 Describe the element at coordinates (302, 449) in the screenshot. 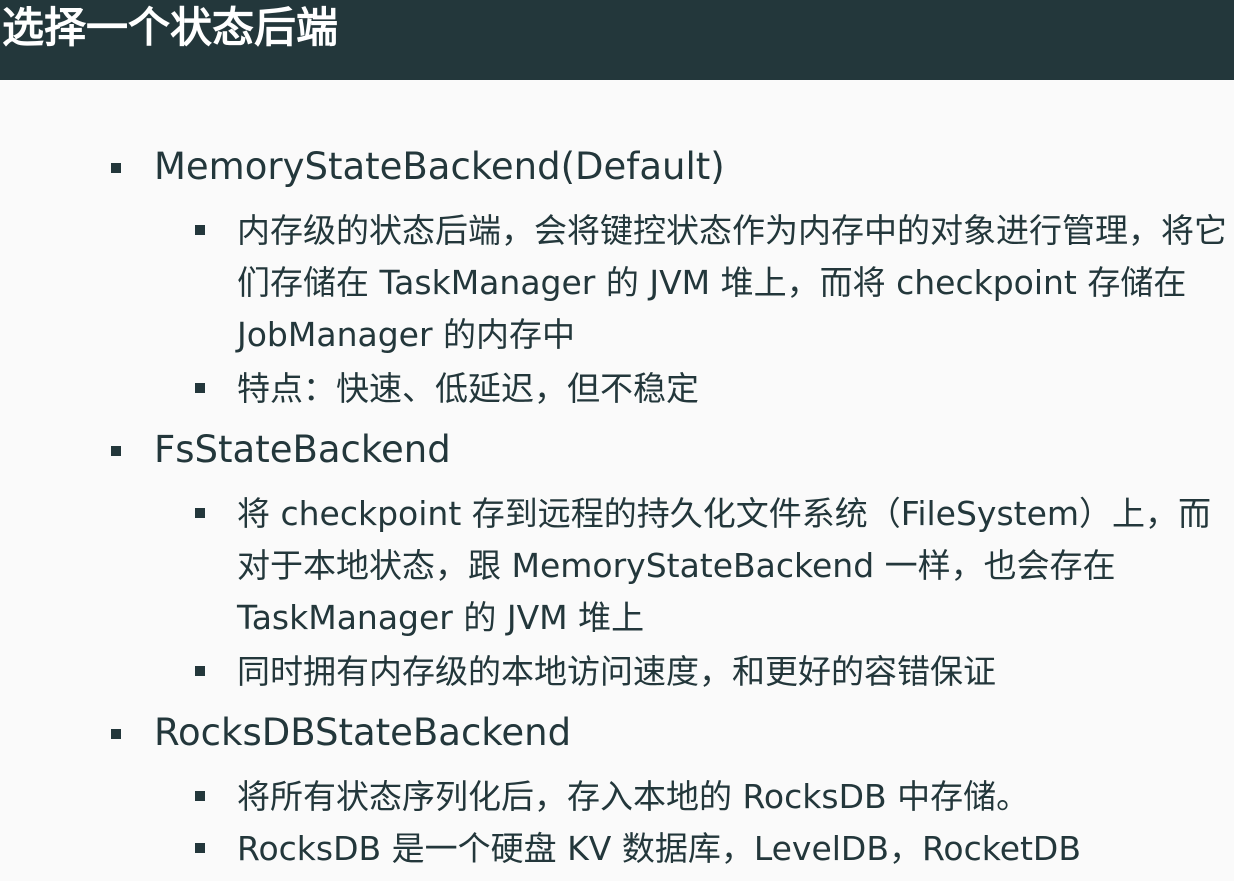

I see `section-heading-fs: FsStateBackend` at that location.